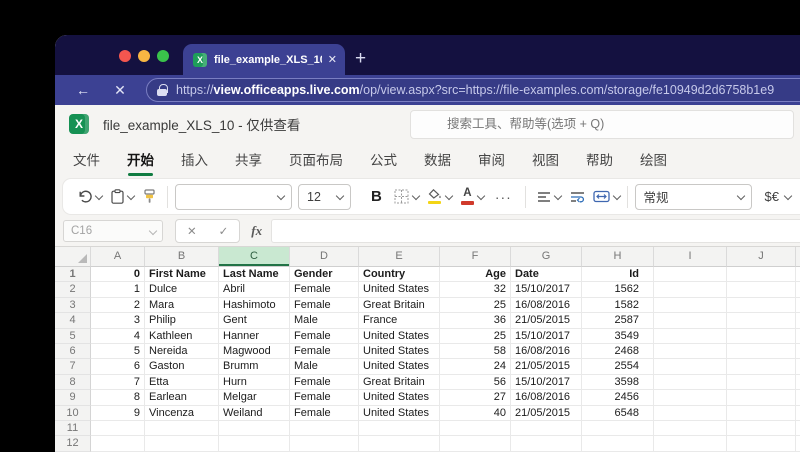  I want to click on cell-D4: Male, so click(324, 321).